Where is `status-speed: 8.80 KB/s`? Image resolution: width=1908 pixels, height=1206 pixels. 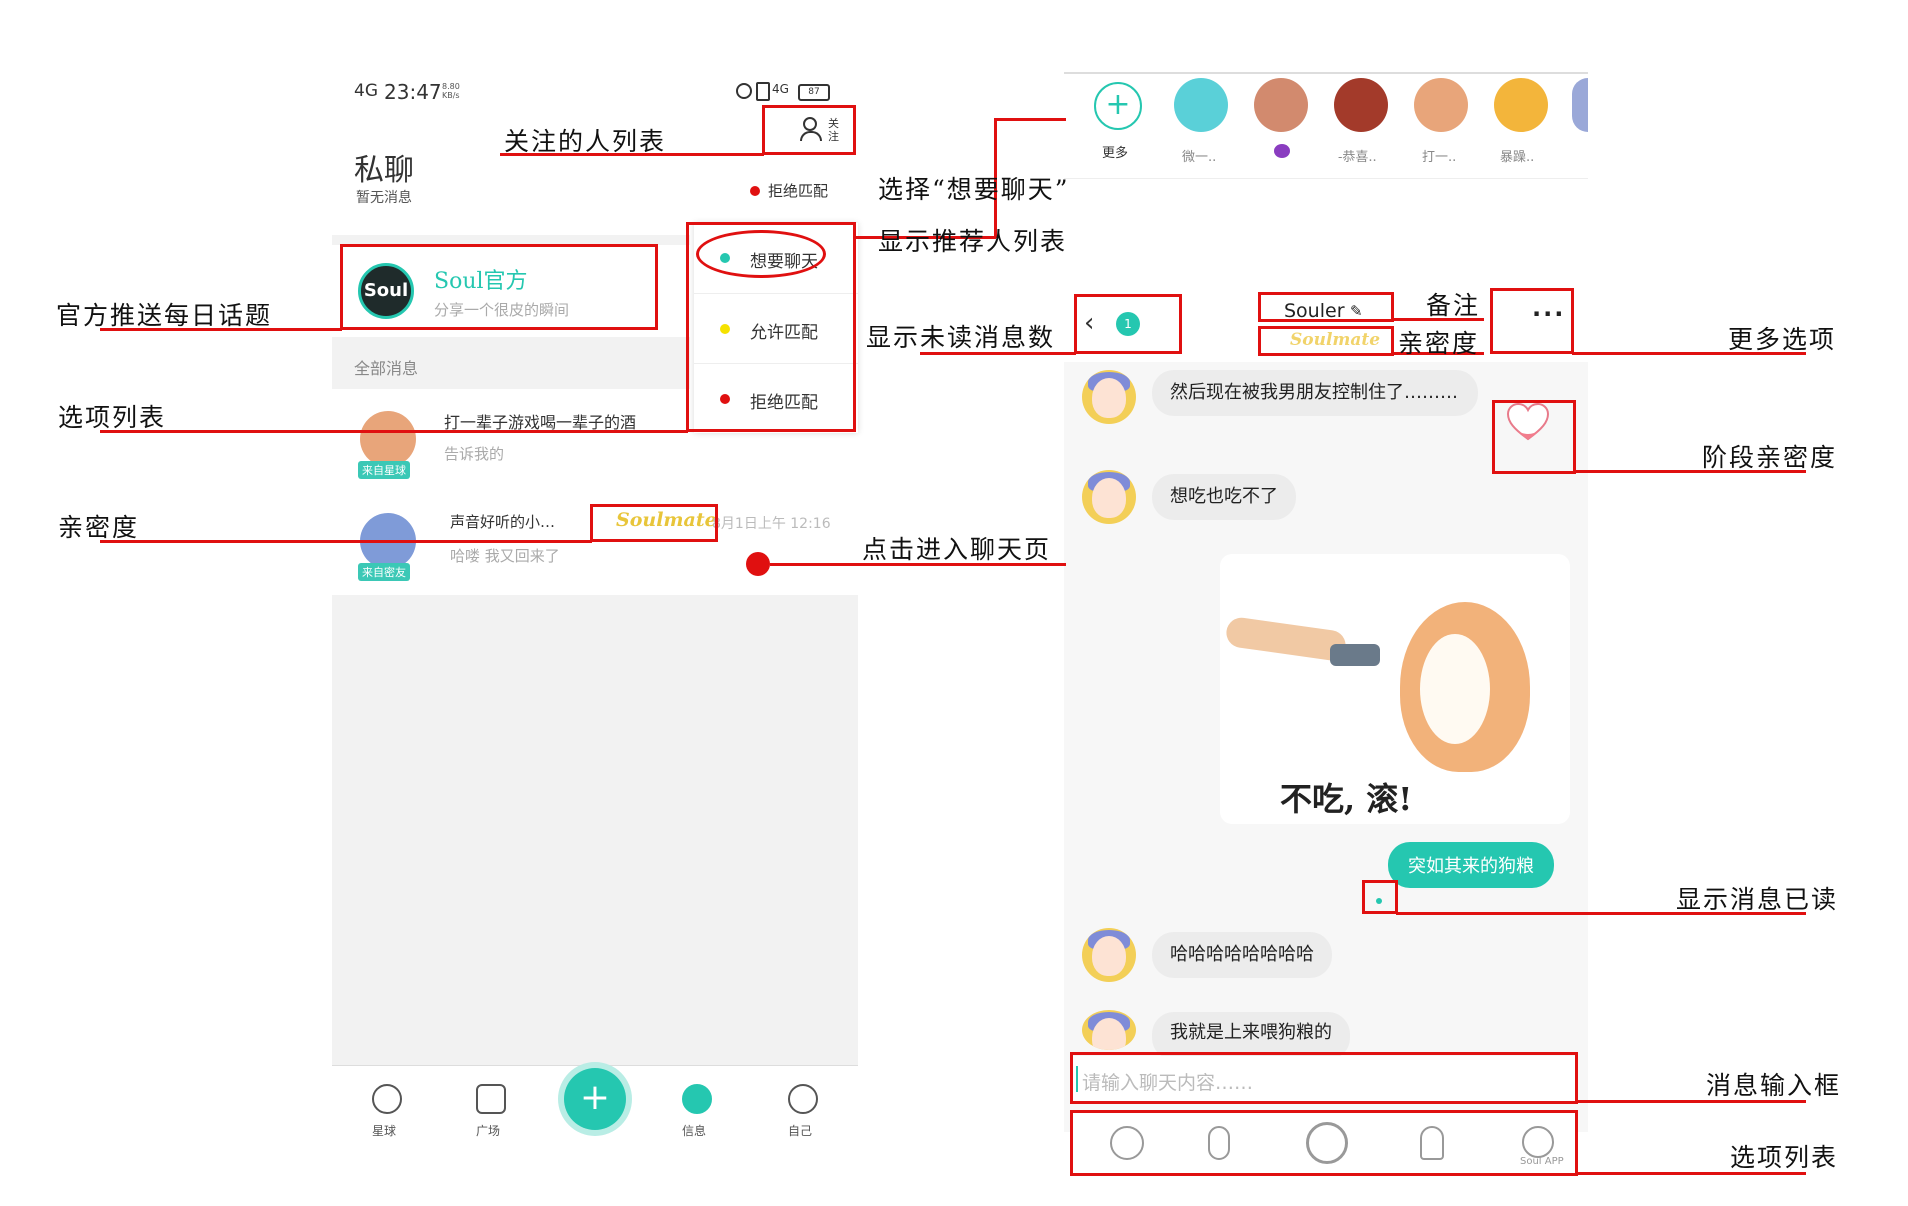
status-speed: 8.80 KB/s is located at coordinates (451, 91).